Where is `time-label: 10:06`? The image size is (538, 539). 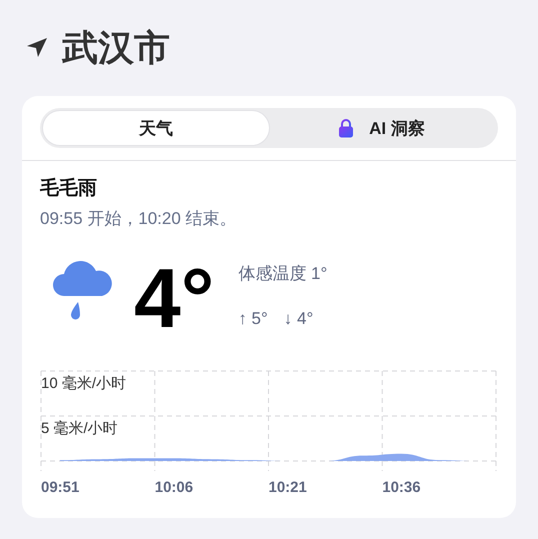
time-label: 10:06 is located at coordinates (174, 487).